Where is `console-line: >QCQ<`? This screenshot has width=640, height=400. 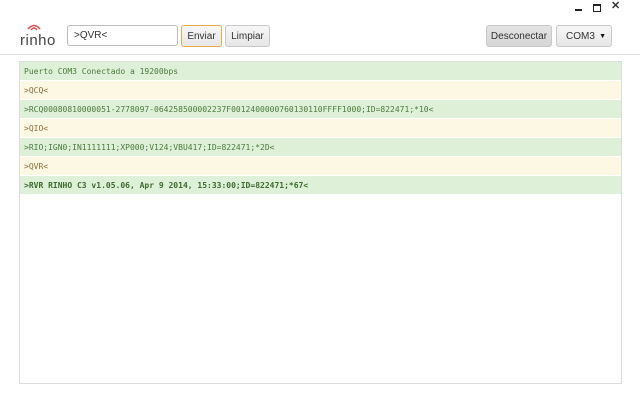 console-line: >QCQ< is located at coordinates (320, 90).